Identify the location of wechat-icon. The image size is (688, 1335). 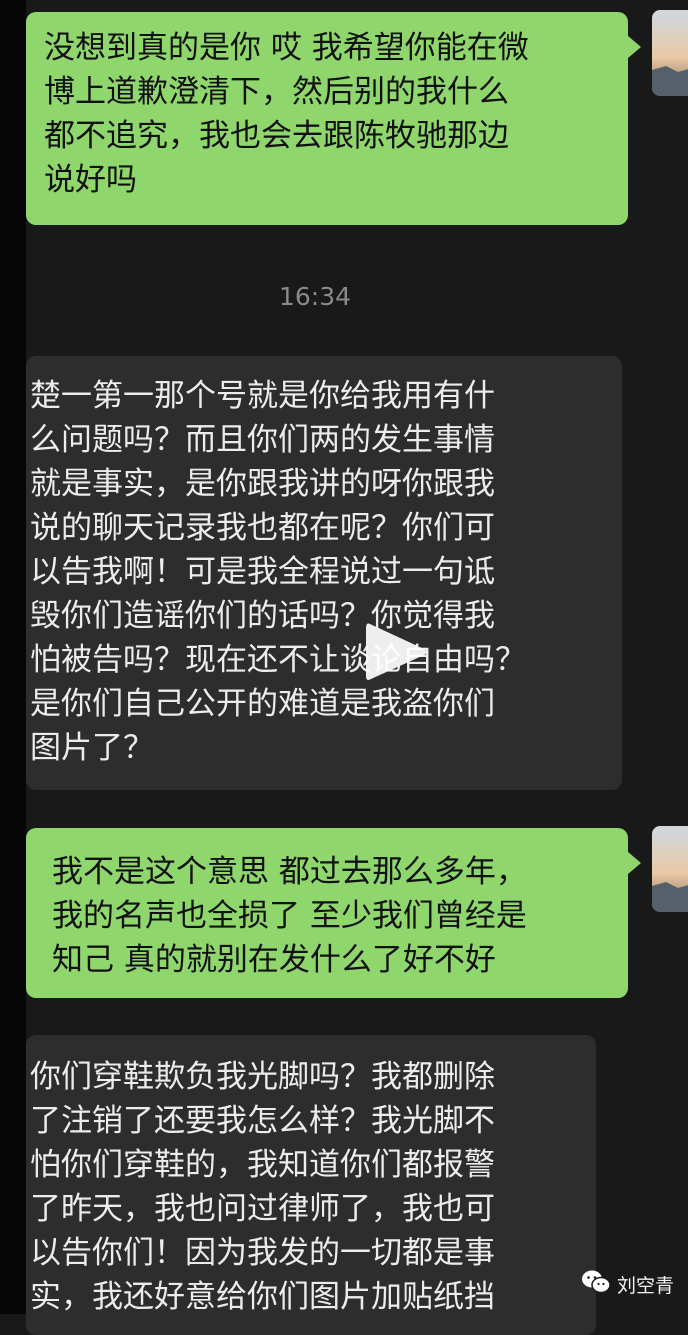
(596, 1284).